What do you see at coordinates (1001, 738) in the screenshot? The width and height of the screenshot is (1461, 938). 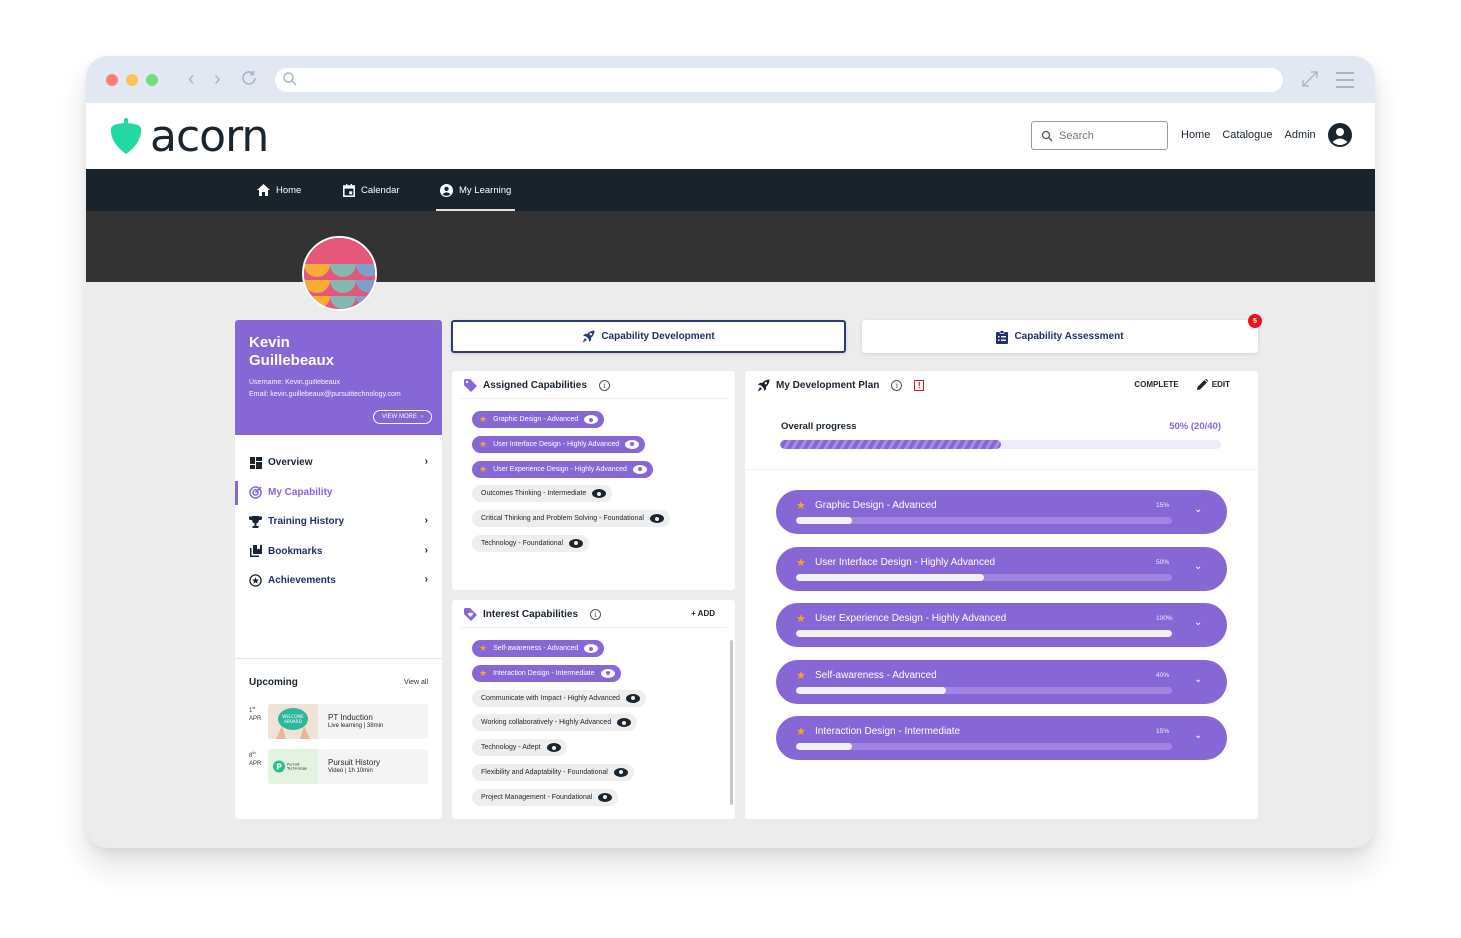 I see `development-goal: ★ Interaction Design - Intermediate 15% ⌄` at bounding box center [1001, 738].